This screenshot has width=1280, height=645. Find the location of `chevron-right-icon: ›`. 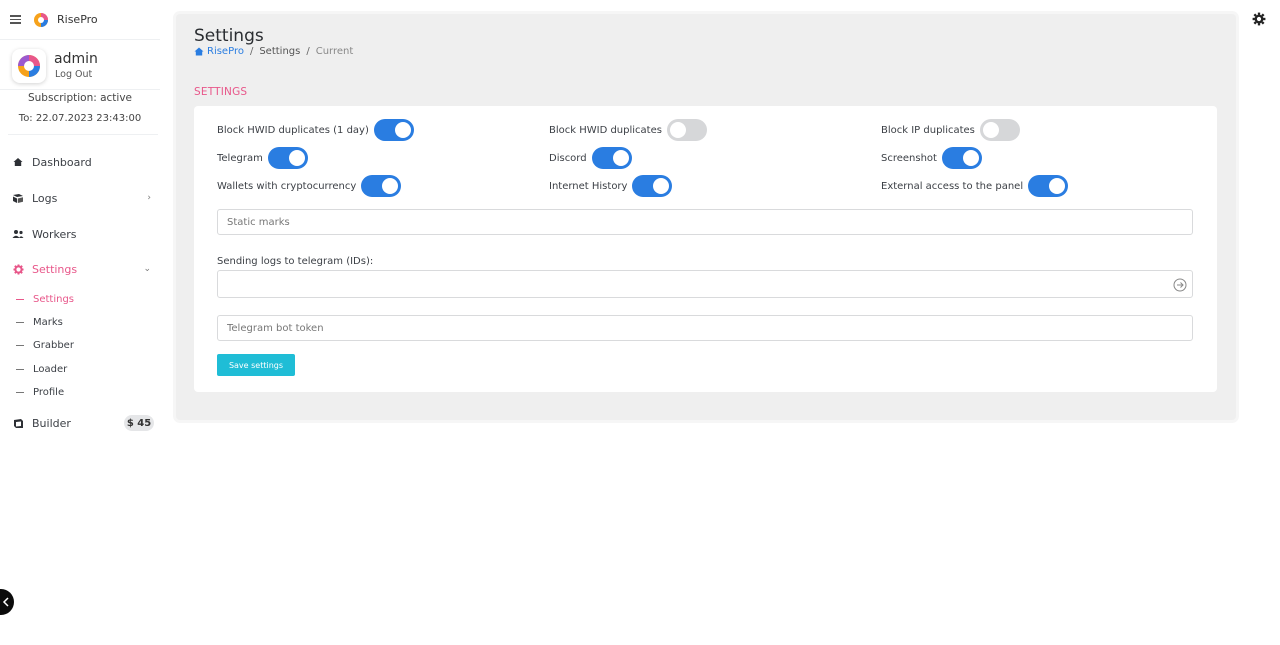

chevron-right-icon: › is located at coordinates (149, 198).